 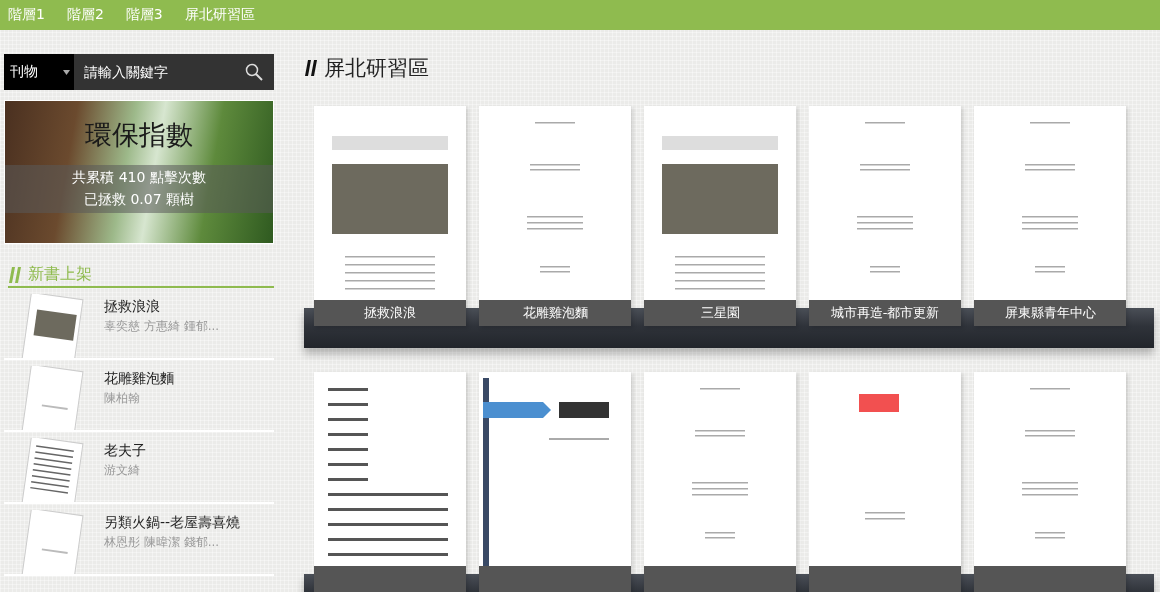 I want to click on book-authors: 陳柏翰, so click(x=122, y=398).